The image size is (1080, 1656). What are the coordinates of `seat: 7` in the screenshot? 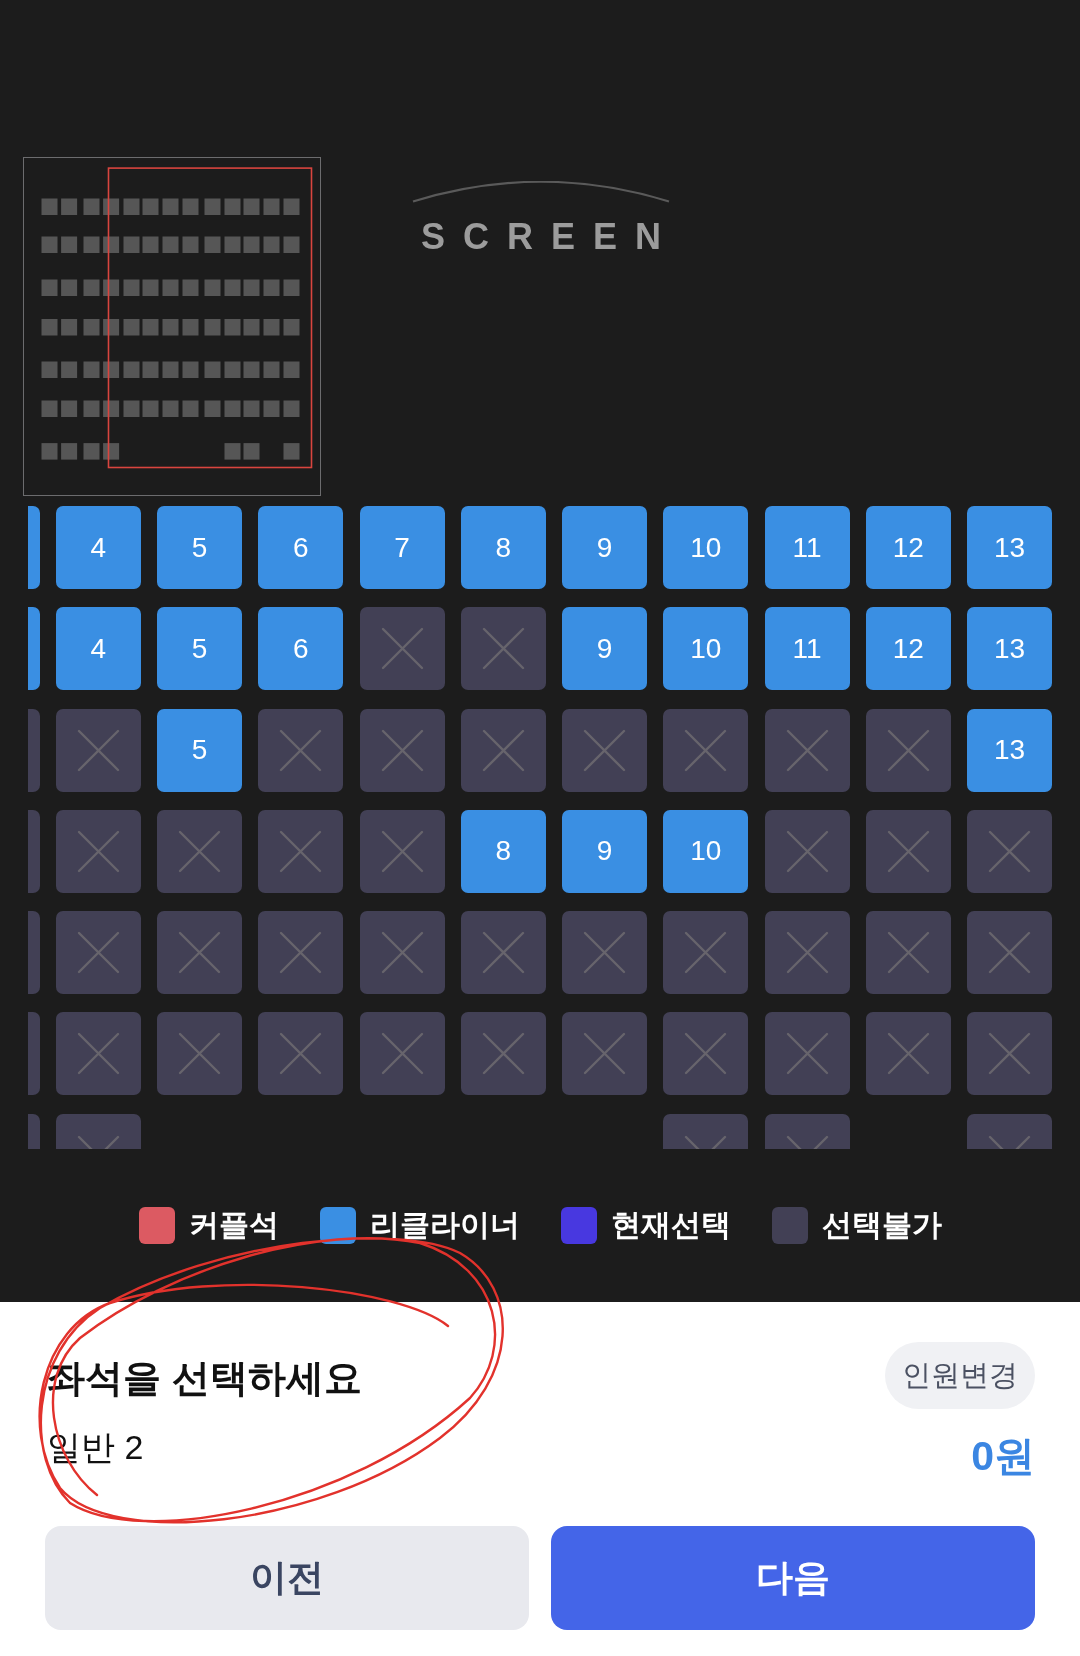 It's located at (402, 547).